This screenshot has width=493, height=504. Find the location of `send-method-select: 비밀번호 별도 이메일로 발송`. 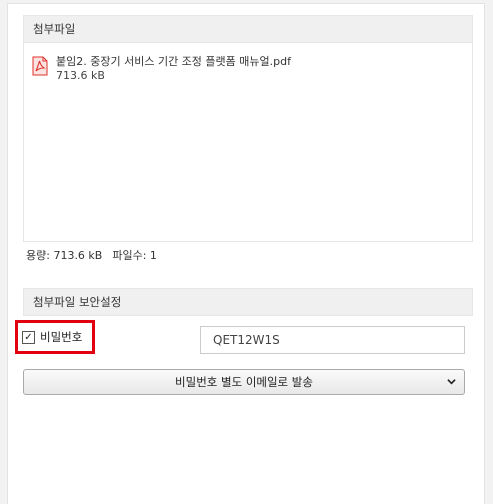

send-method-select: 비밀번호 별도 이메일로 발송 is located at coordinates (244, 382).